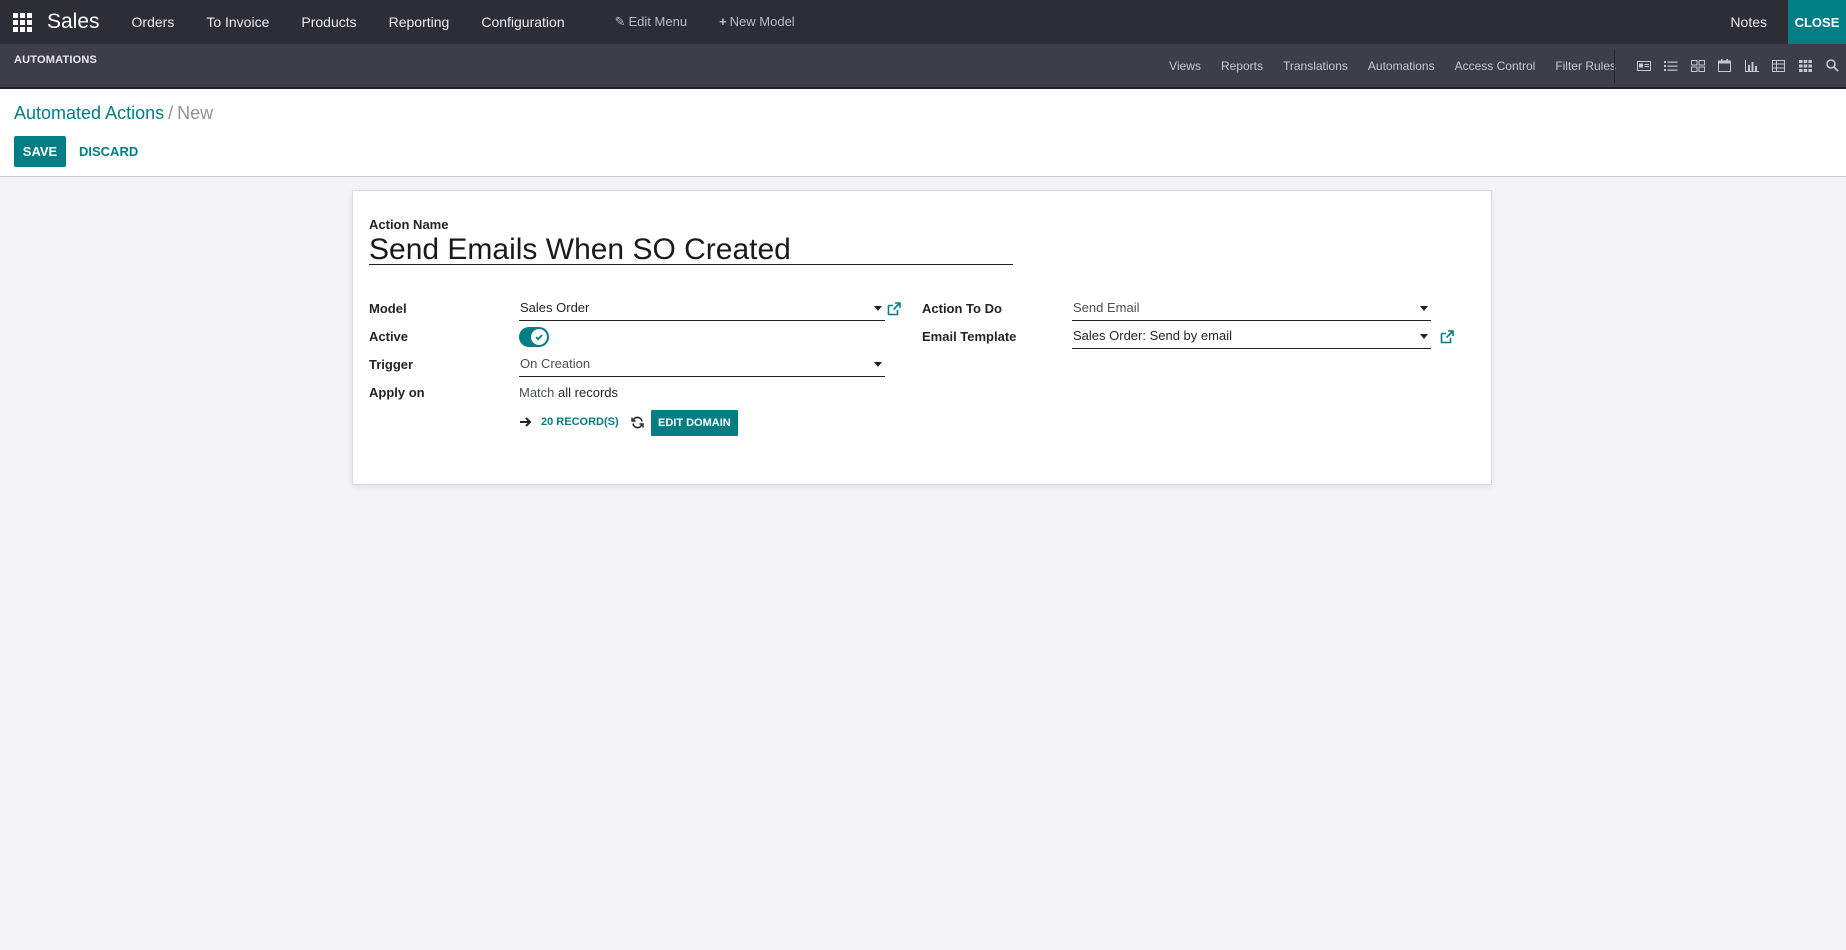  What do you see at coordinates (1495, 66) in the screenshot?
I see `subbar-link-access-control: Access Control` at bounding box center [1495, 66].